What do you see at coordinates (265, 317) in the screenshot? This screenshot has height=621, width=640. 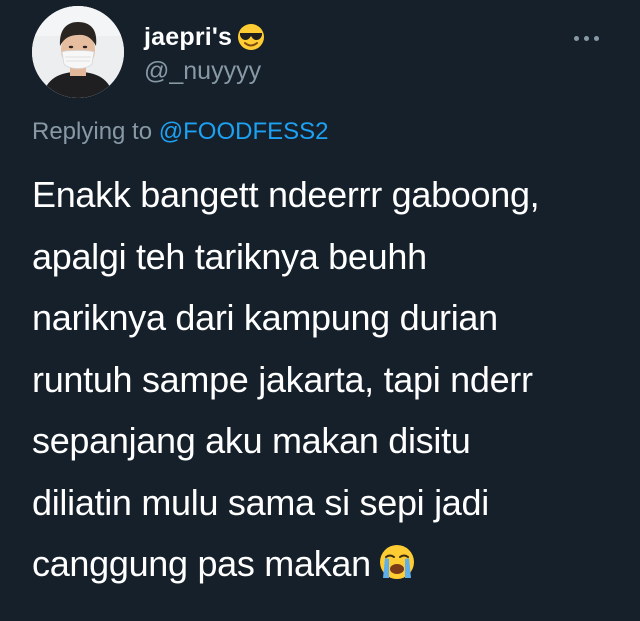 I see `tweet-text-line: nariknya dari kampung durian` at bounding box center [265, 317].